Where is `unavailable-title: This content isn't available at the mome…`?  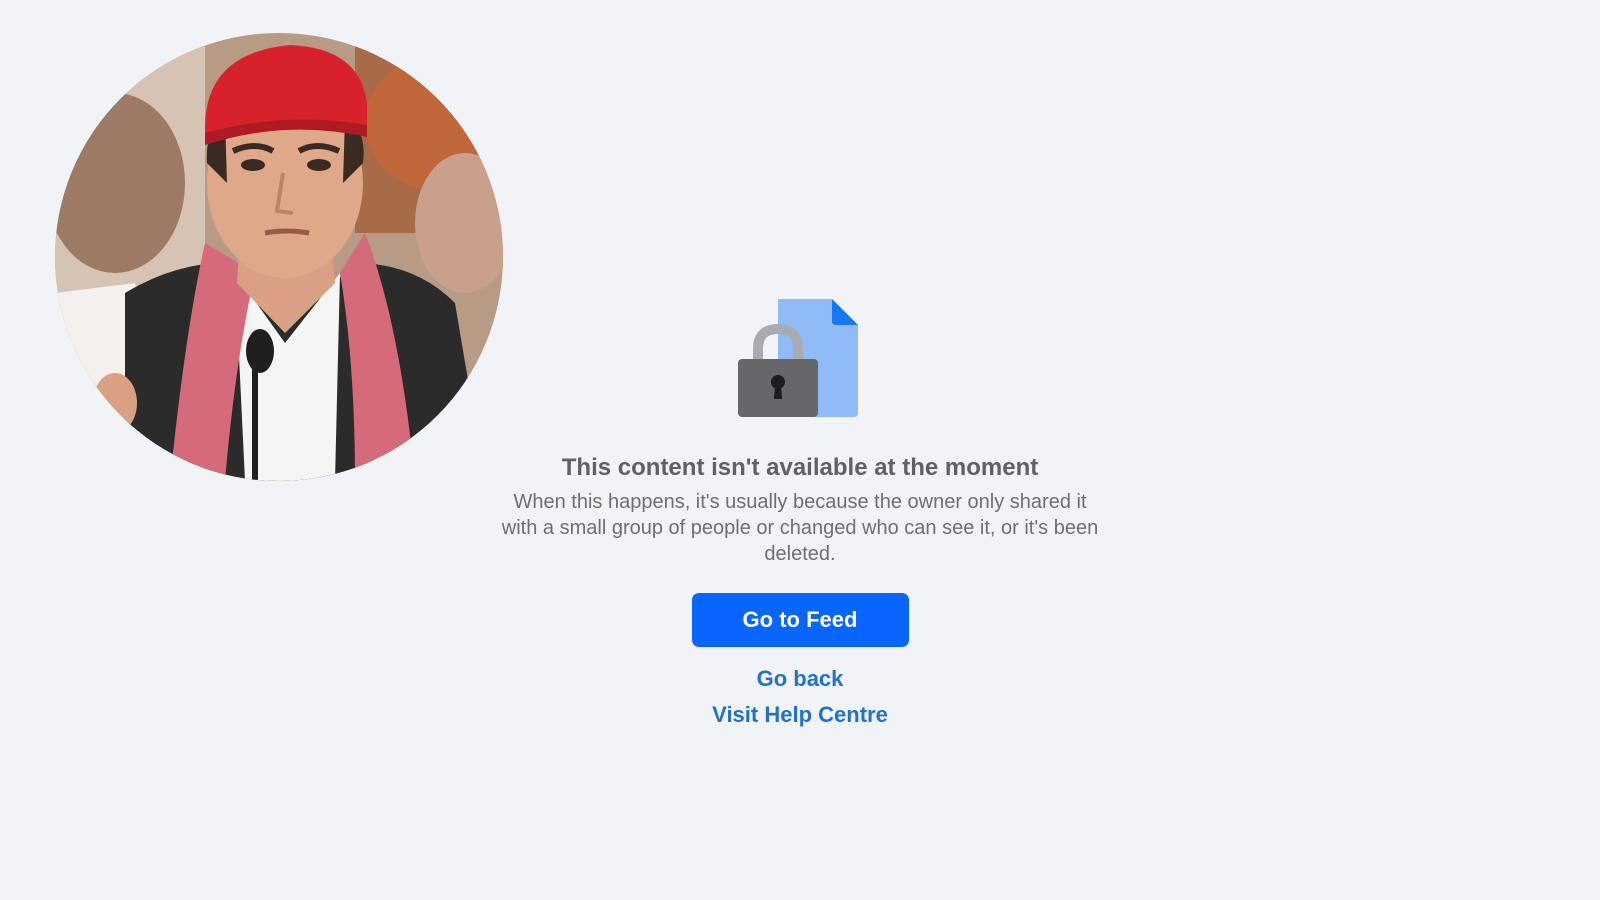 unavailable-title: This content isn't available at the mome… is located at coordinates (800, 467).